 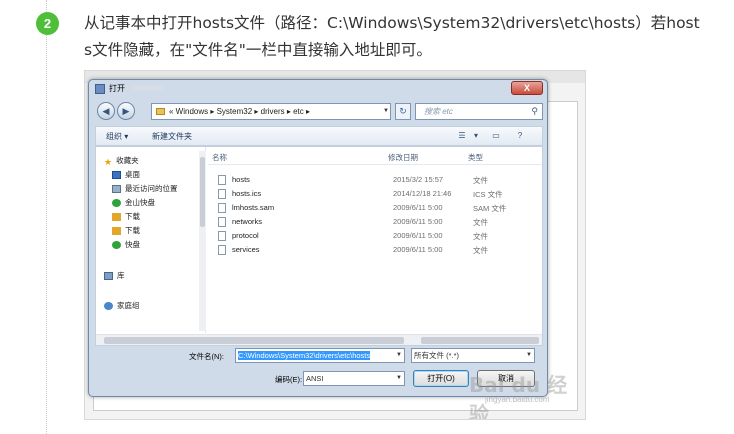 What do you see at coordinates (375, 194) in the screenshot?
I see `file-row: hosts.ics 2014/12/18 21:46 ICS 文件` at bounding box center [375, 194].